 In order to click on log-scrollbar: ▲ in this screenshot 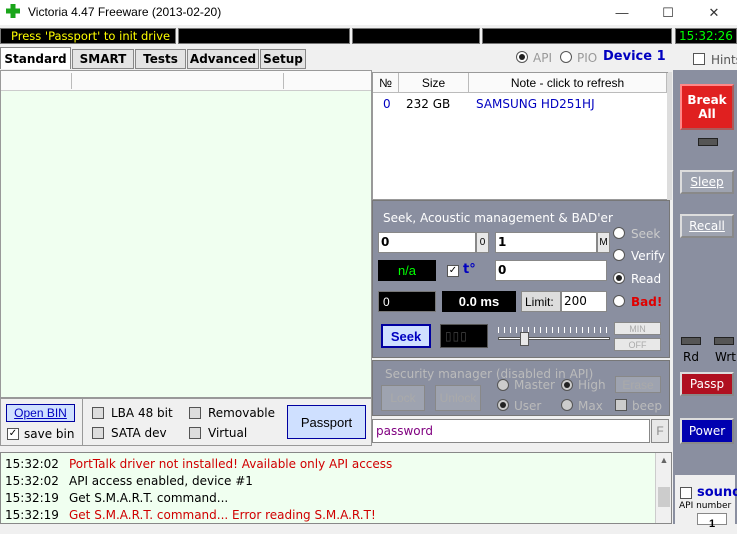, I will do `click(663, 488)`.